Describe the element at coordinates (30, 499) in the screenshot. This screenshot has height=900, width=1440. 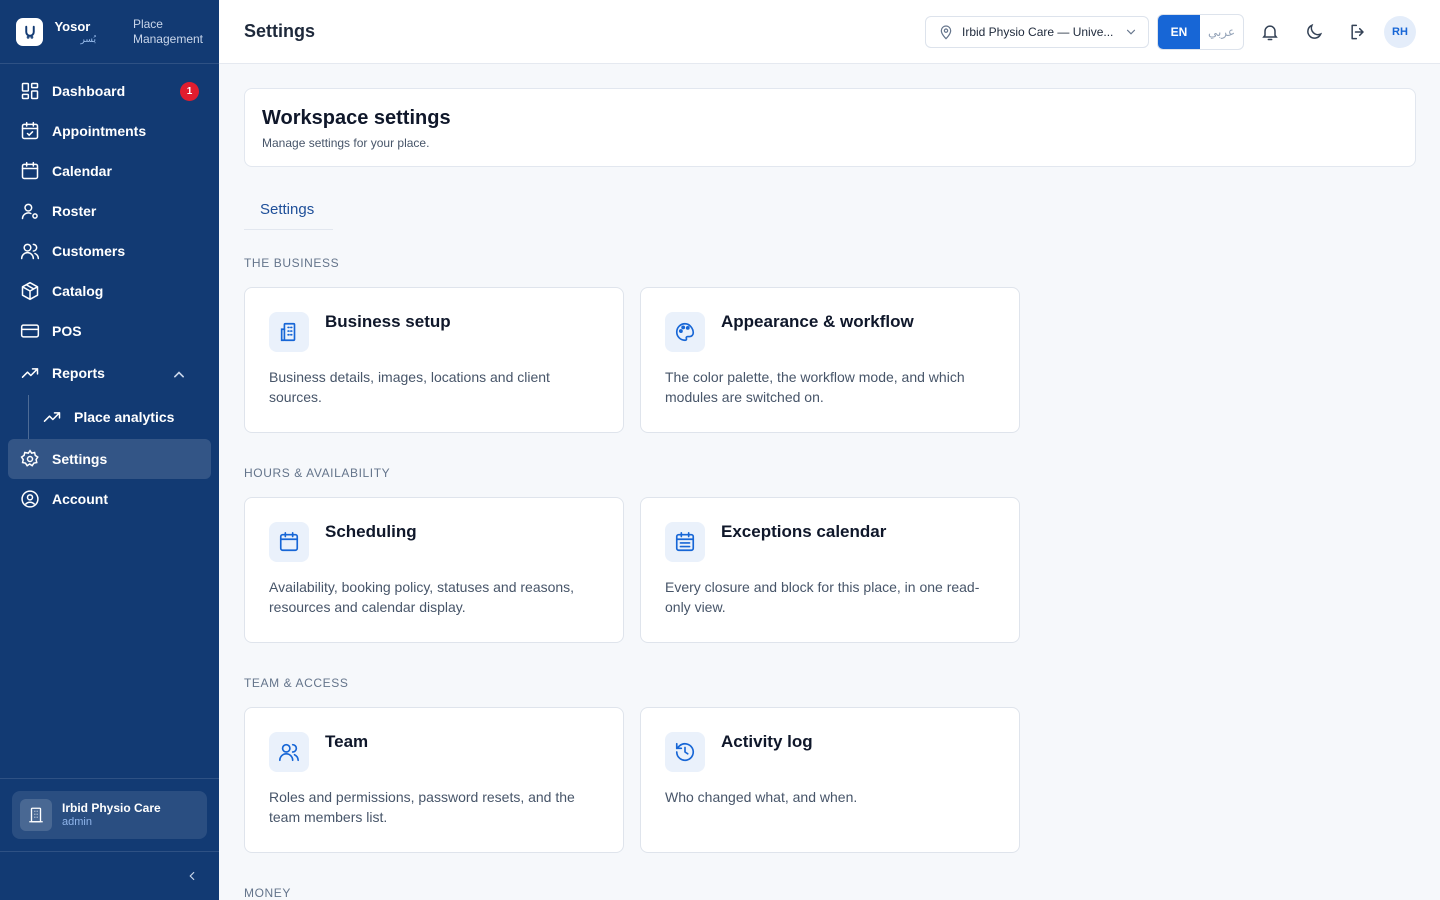
I see `user-circle-icon` at that location.